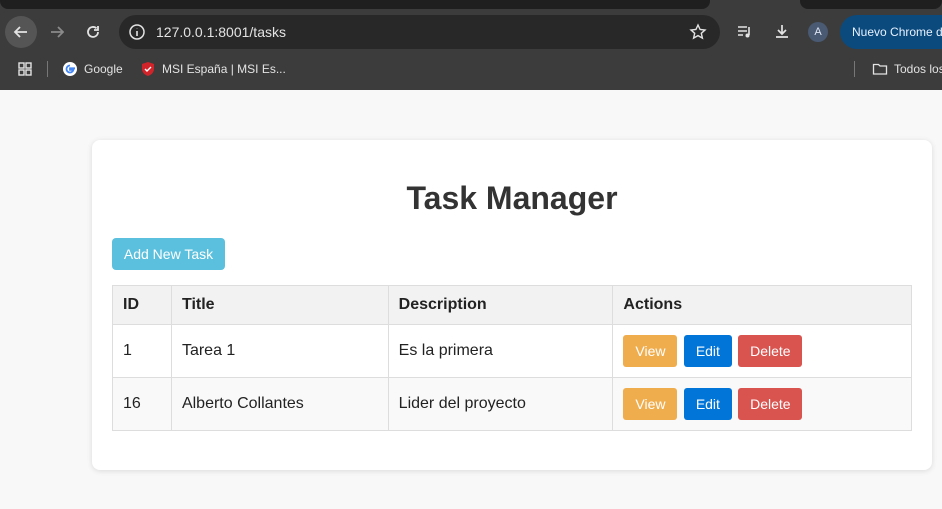 The width and height of the screenshot is (942, 509). Describe the element at coordinates (500, 305) in the screenshot. I see `column-header-description: Description` at that location.